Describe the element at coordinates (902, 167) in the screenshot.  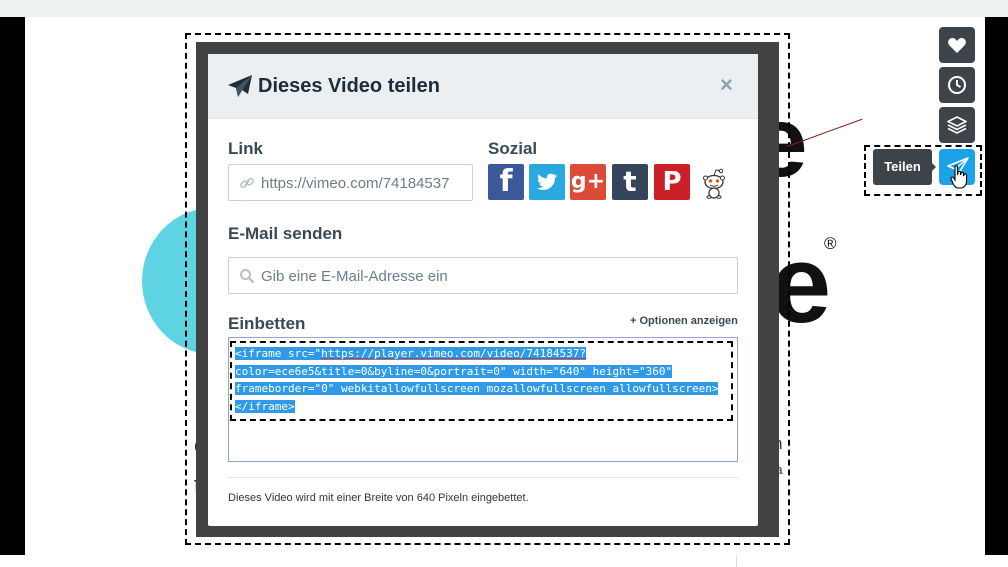
I see `share-tooltip: Teilen` at that location.